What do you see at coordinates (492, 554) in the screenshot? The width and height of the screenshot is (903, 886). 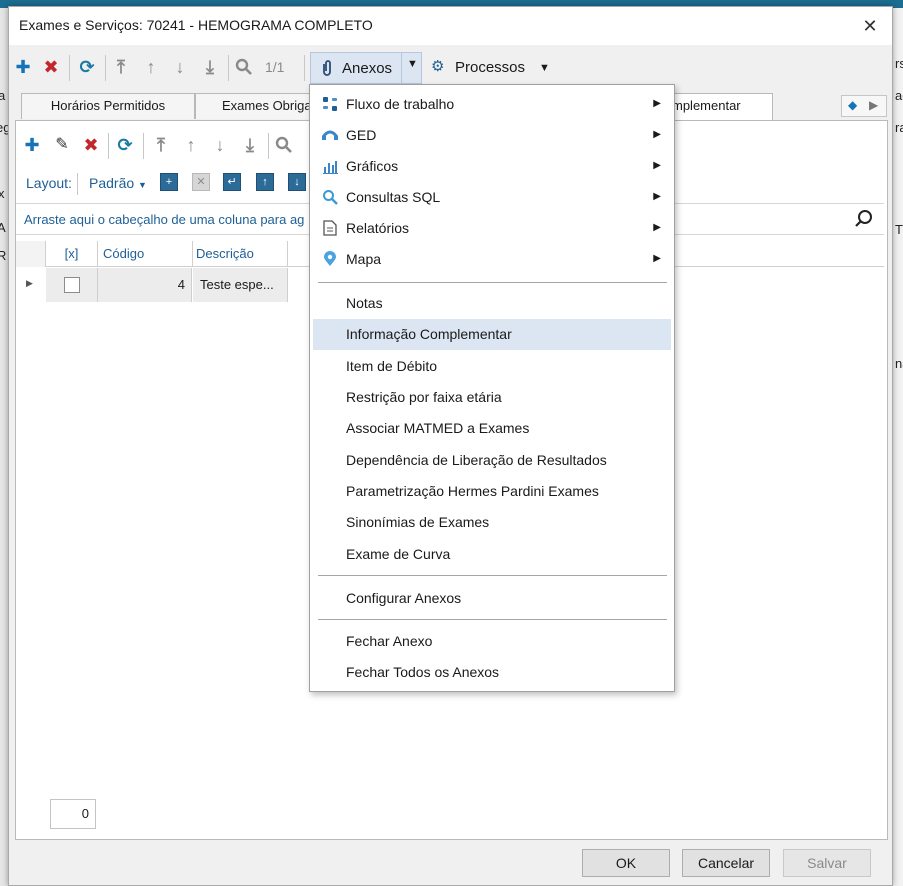 I see `menu-item-exame-de-curva: Exame de Curva` at bounding box center [492, 554].